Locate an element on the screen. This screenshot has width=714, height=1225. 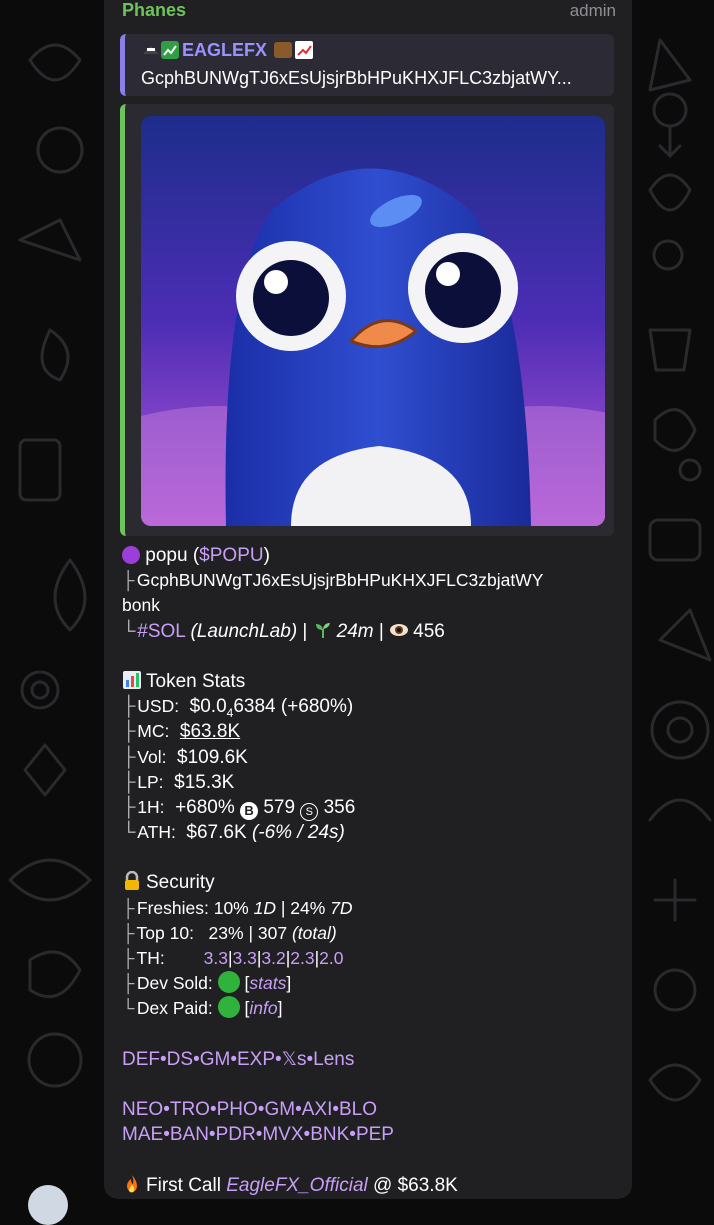
link-lens: Lens is located at coordinates (333, 1059).